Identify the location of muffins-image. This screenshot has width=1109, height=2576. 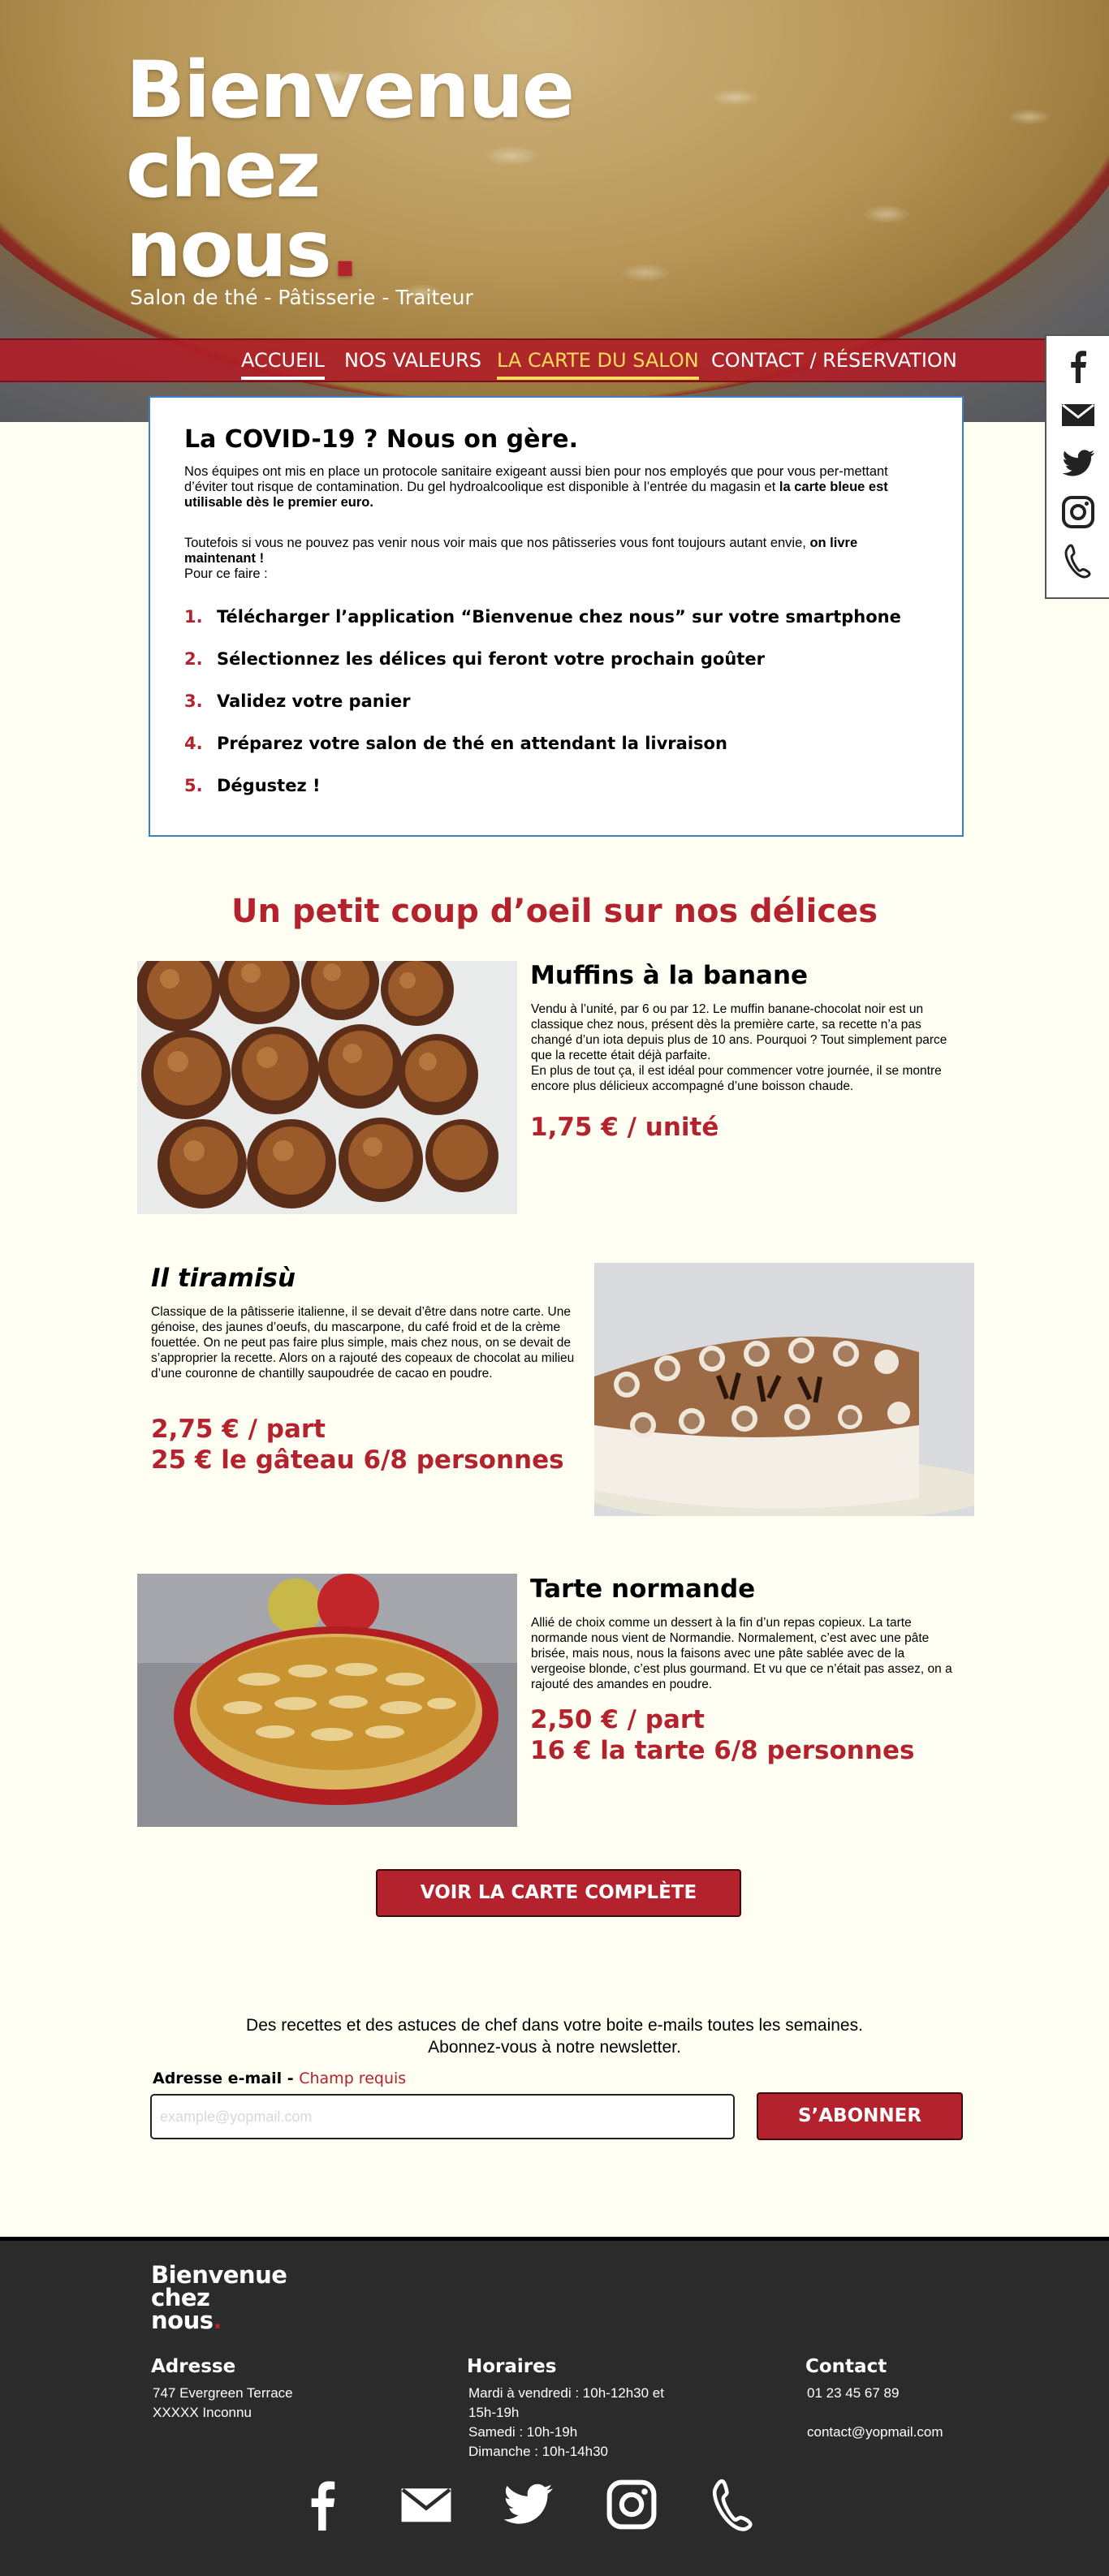
(327, 1087).